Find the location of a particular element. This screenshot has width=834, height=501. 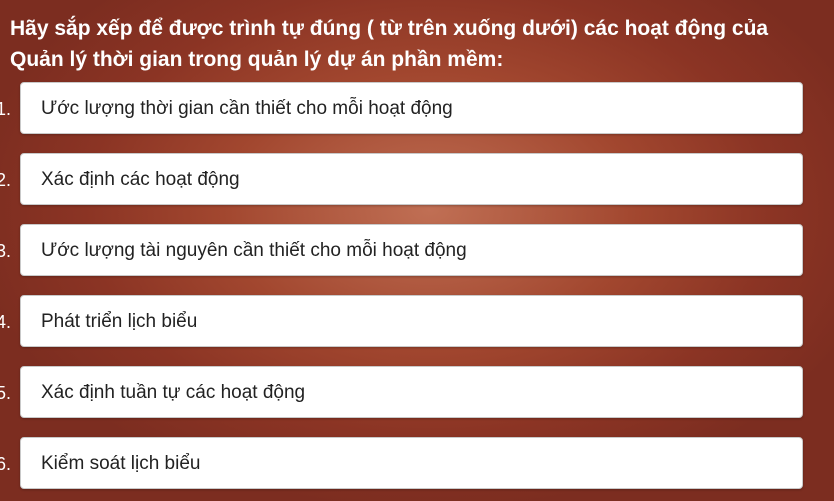

item-number: 1. is located at coordinates (6, 109).